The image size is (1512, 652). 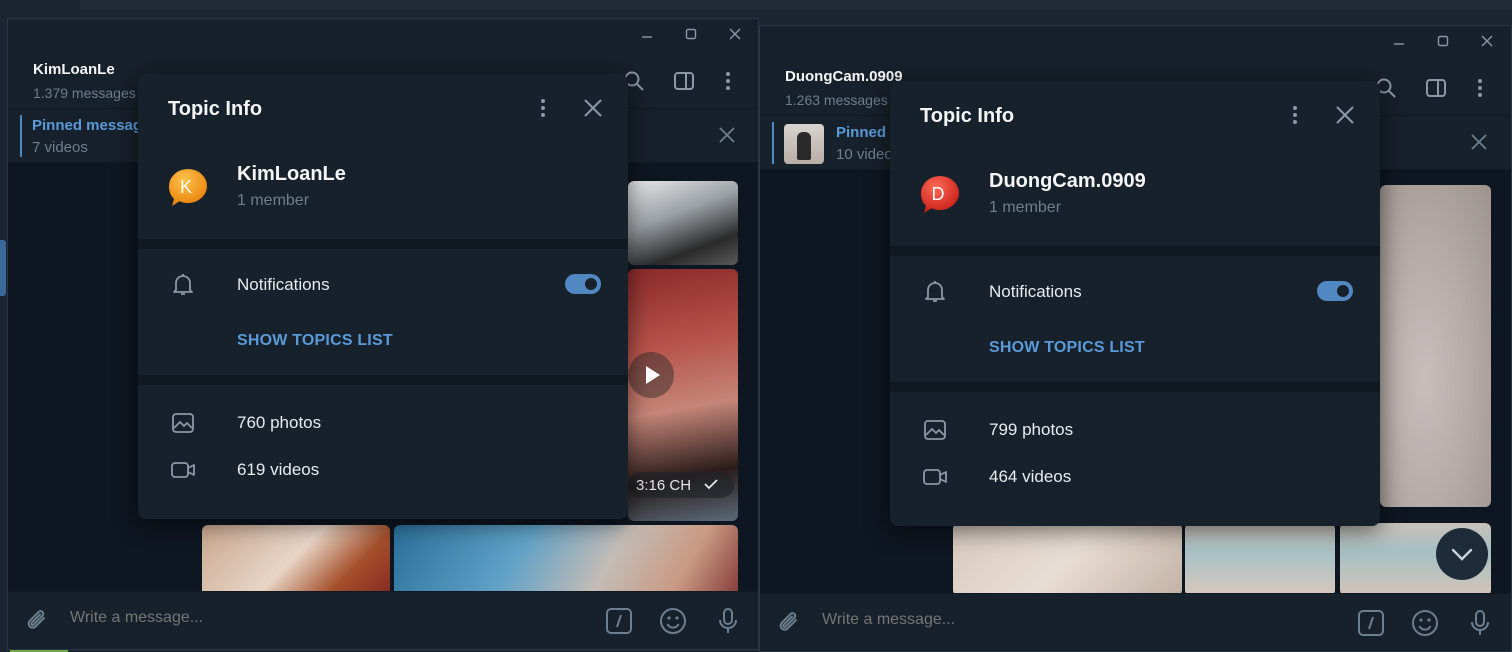 What do you see at coordinates (1031, 430) in the screenshot?
I see `photos-count: 799 photos` at bounding box center [1031, 430].